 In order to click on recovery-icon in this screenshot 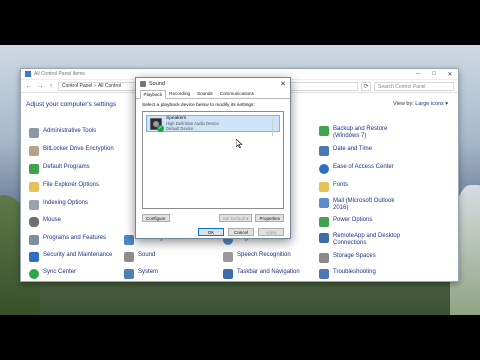, I will do `click(129, 240)`.